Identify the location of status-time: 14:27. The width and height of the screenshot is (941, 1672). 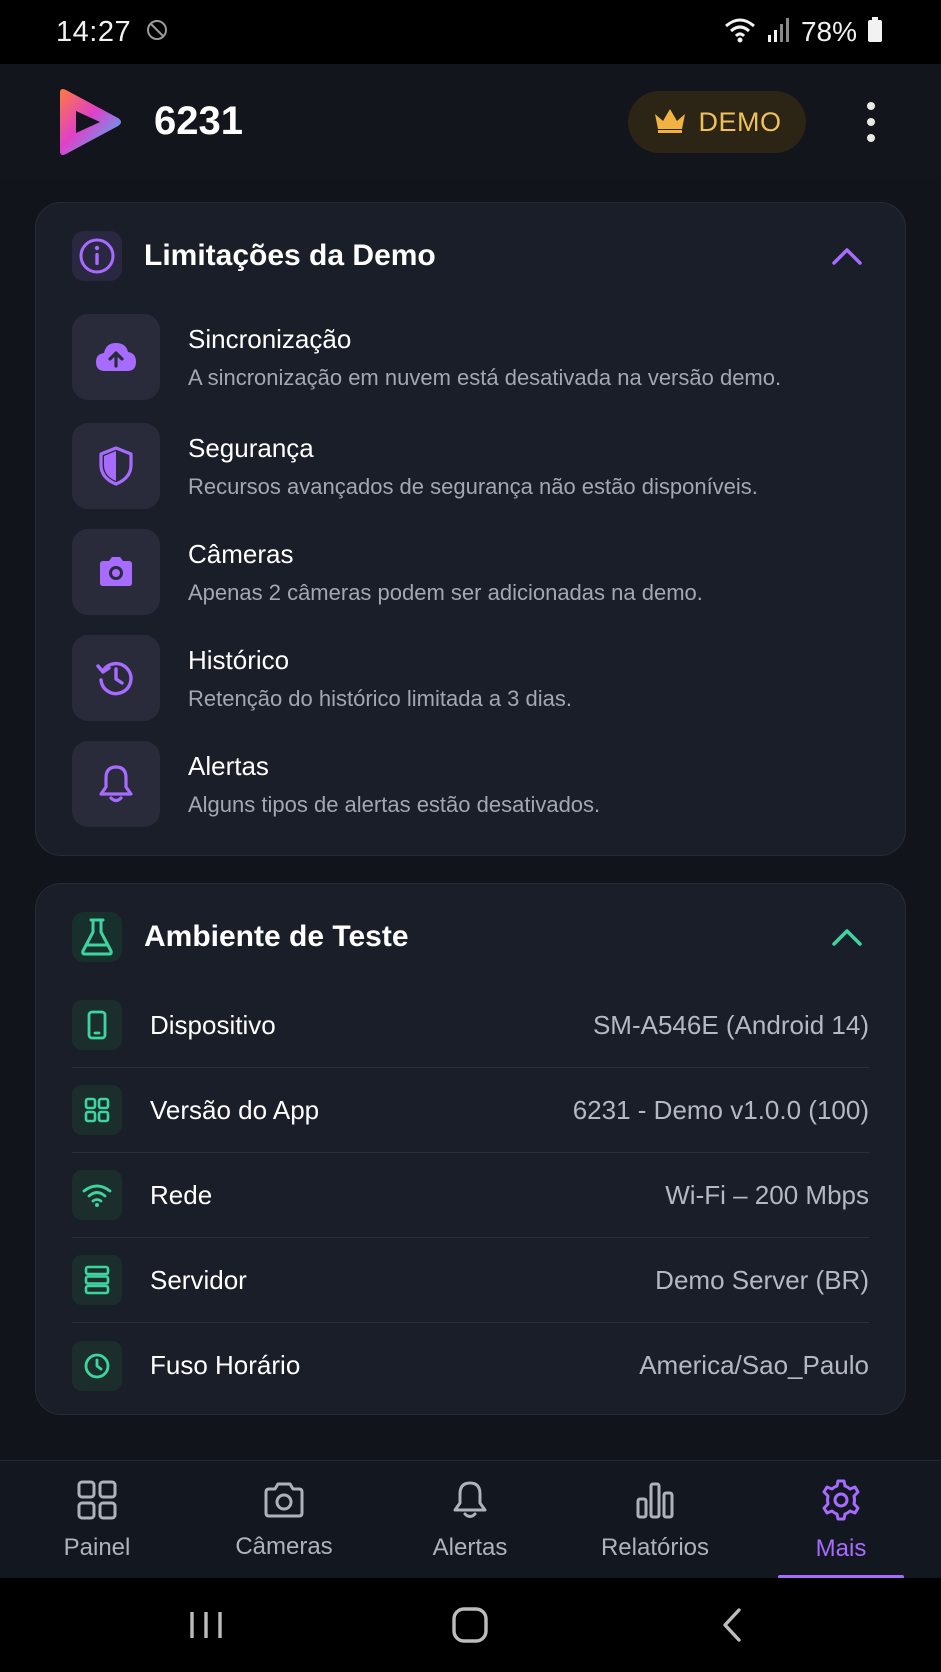
(94, 31).